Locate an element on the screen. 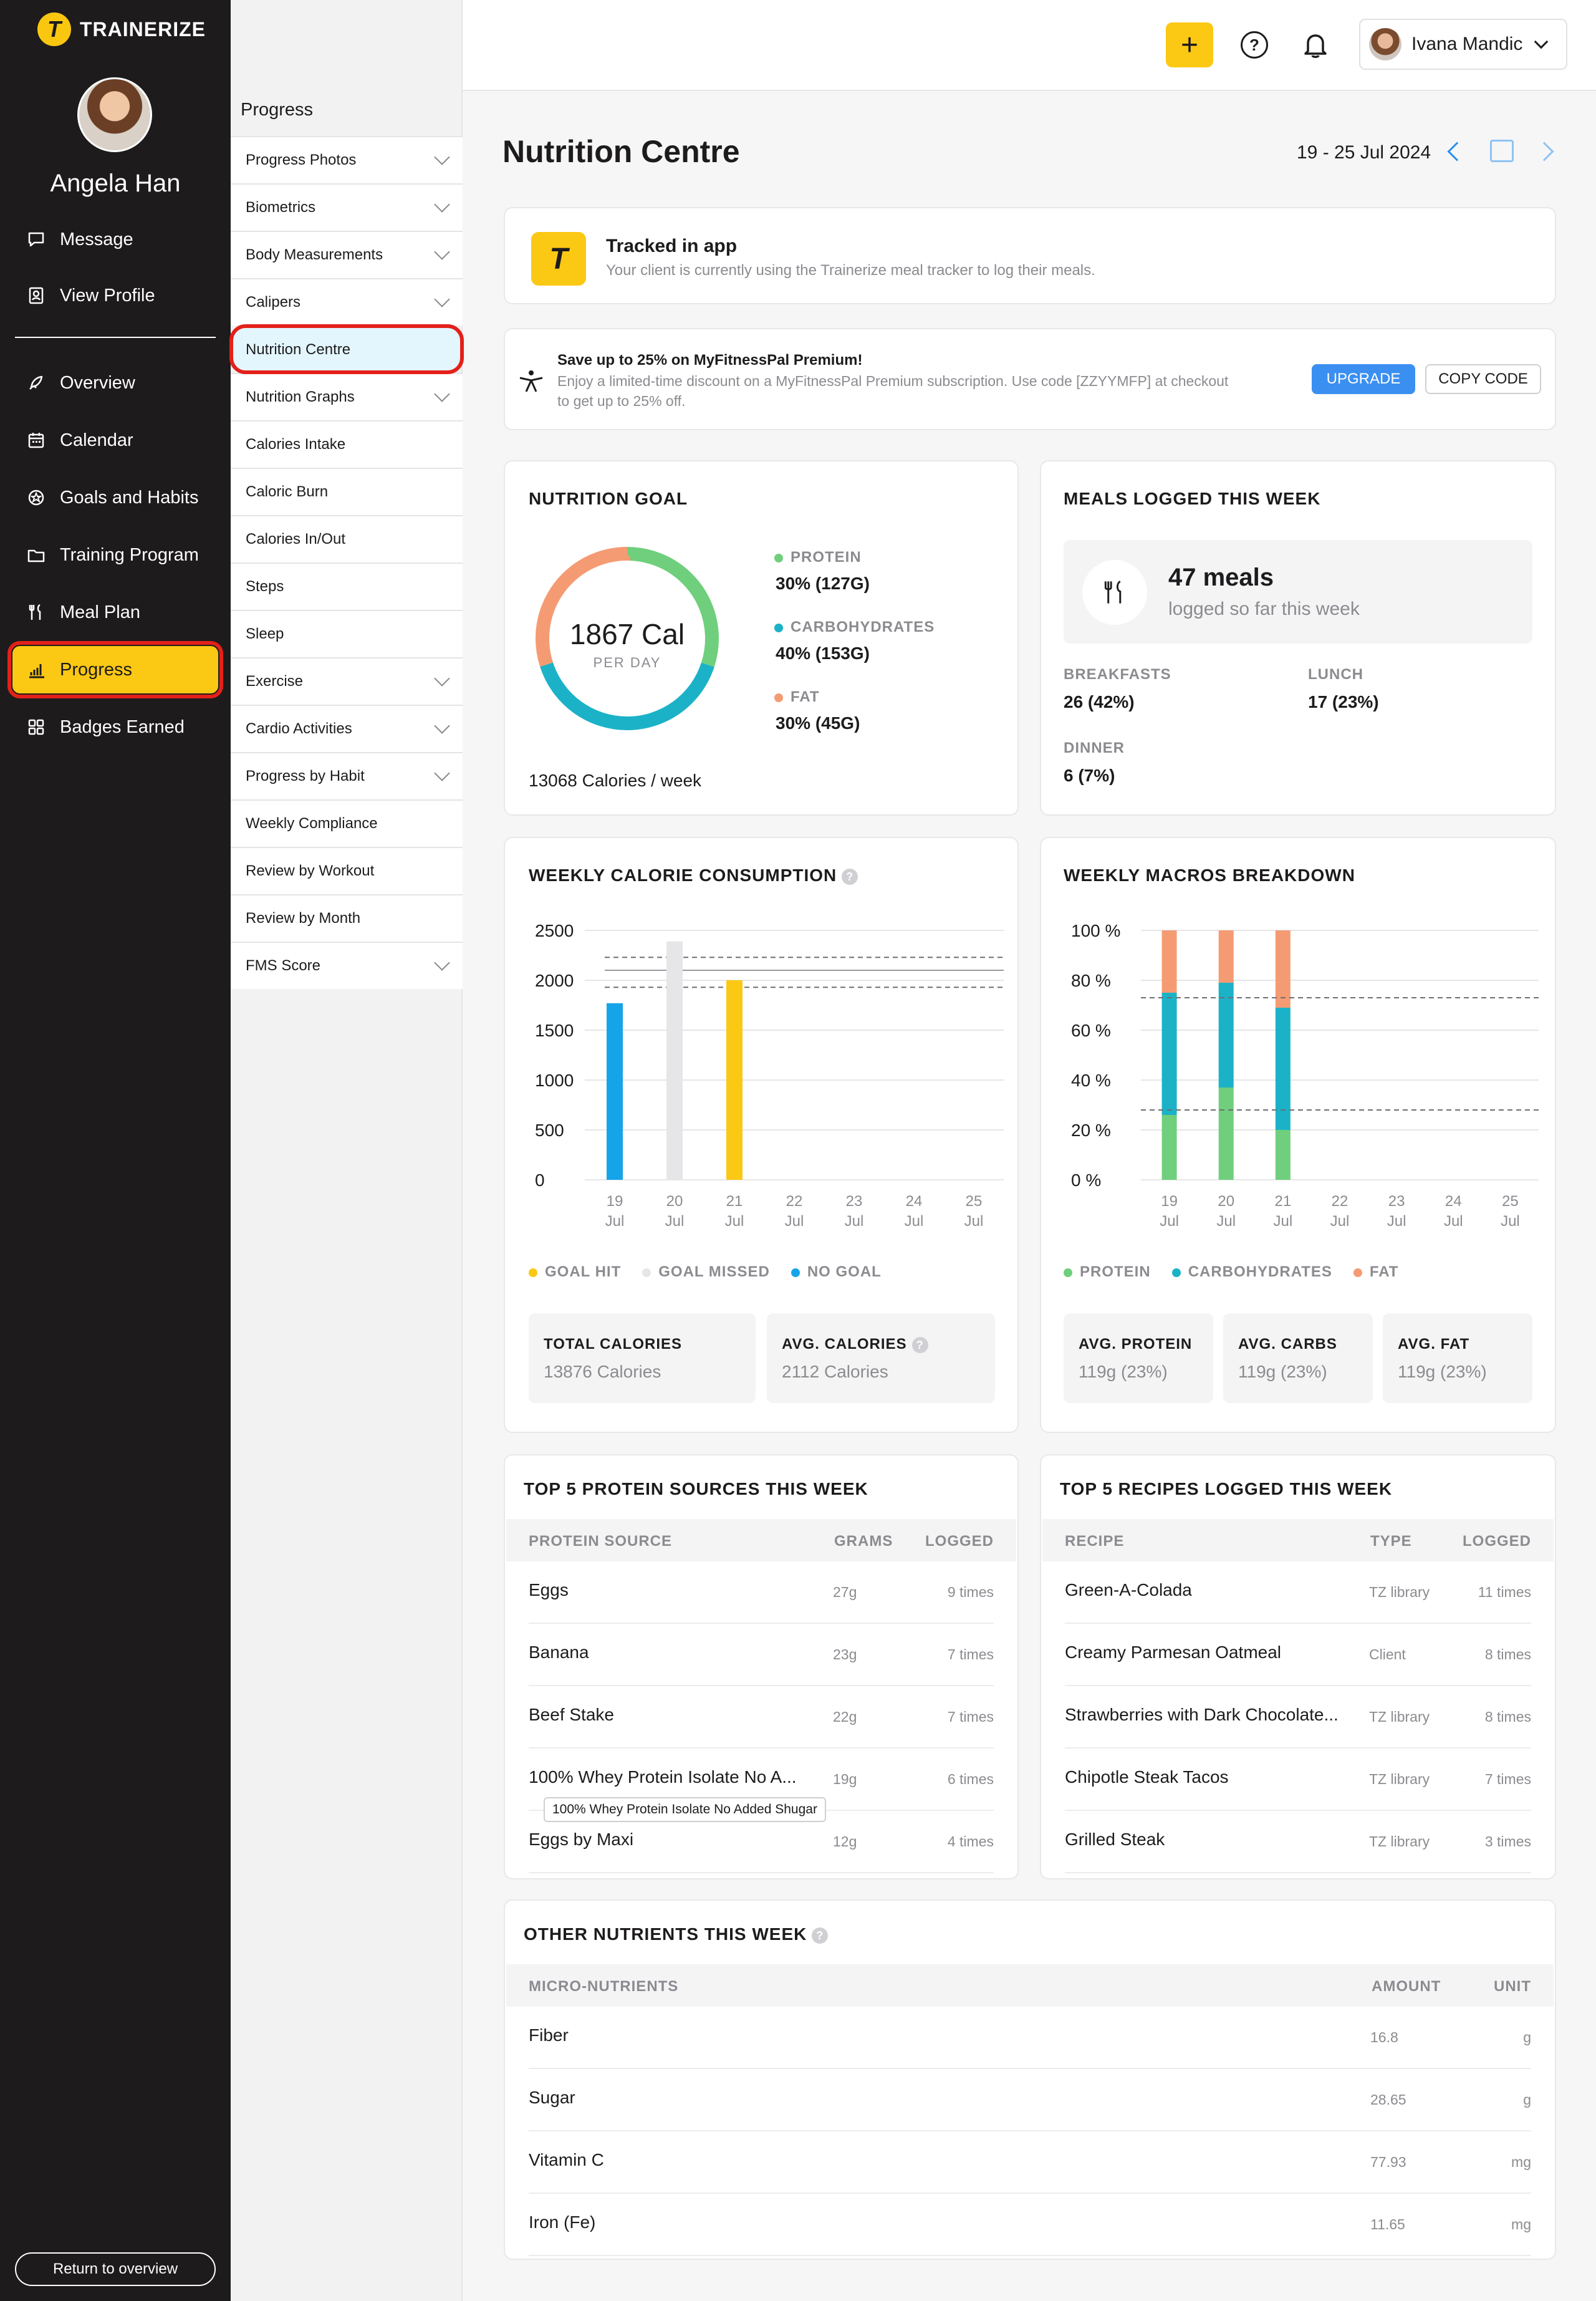  row-type: TZ library is located at coordinates (1399, 1779).